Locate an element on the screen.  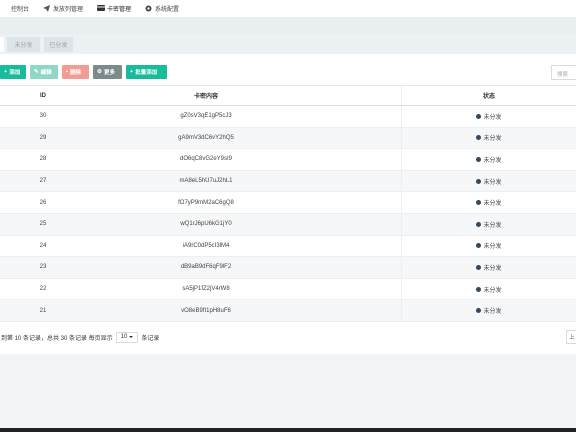
nav-item-dashboard: 控制台 is located at coordinates (18, 8).